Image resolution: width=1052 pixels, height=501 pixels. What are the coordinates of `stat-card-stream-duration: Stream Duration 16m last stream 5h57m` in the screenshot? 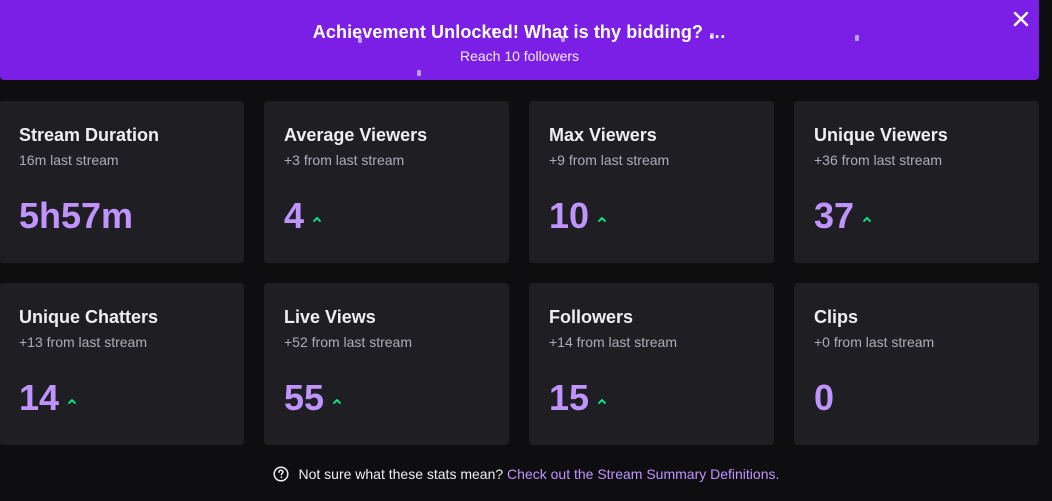 It's located at (122, 182).